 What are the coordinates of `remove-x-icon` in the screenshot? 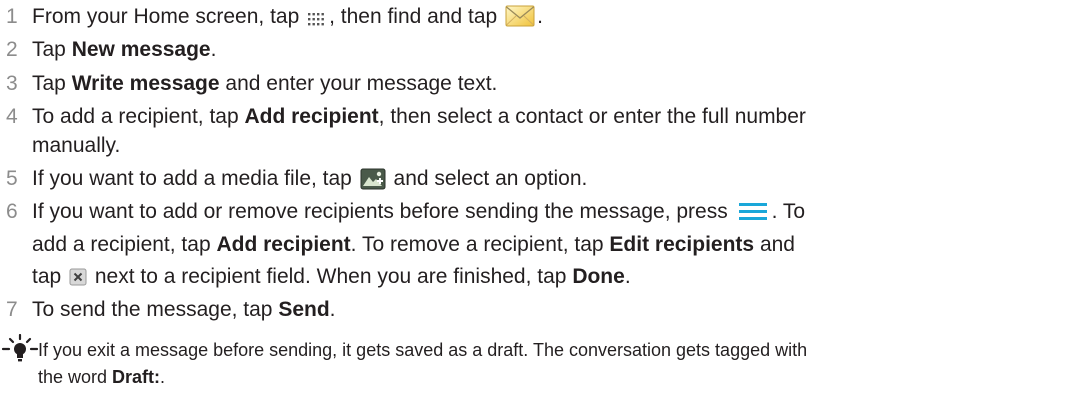 It's located at (78, 277).